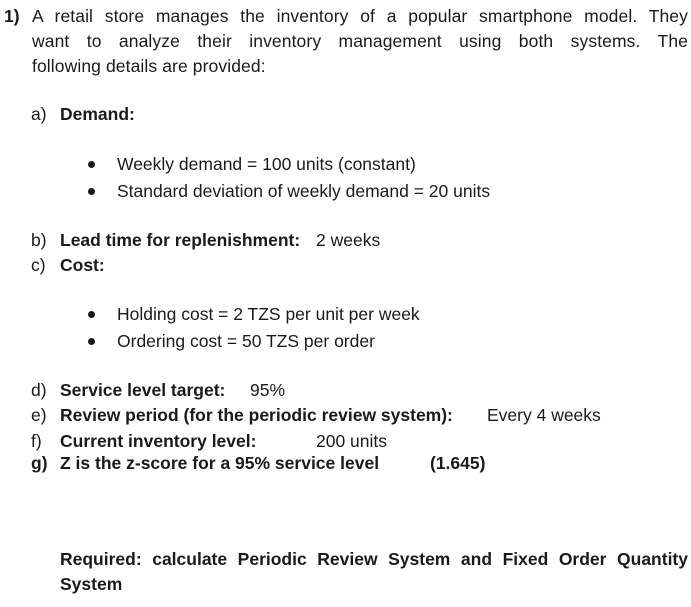 The width and height of the screenshot is (691, 607). What do you see at coordinates (266, 164) in the screenshot?
I see `bullet-text: Weekly demand = 100 units (constant)` at bounding box center [266, 164].